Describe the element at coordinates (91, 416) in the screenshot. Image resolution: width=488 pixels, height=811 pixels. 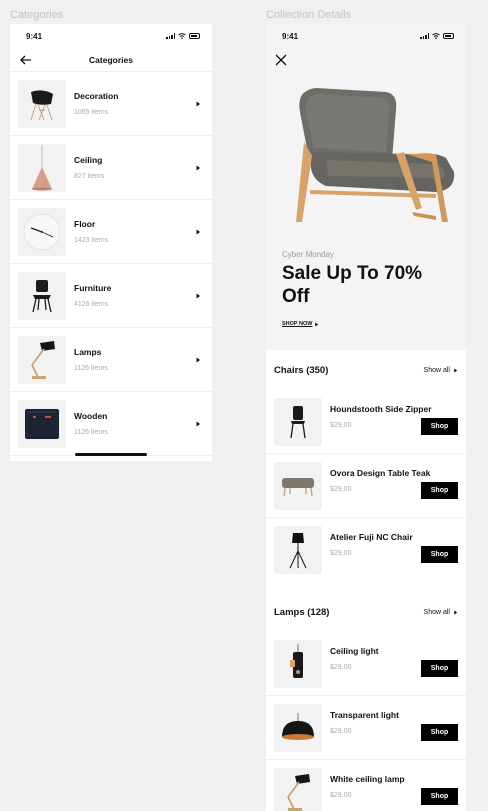
I see `category-name: Wooden` at that location.